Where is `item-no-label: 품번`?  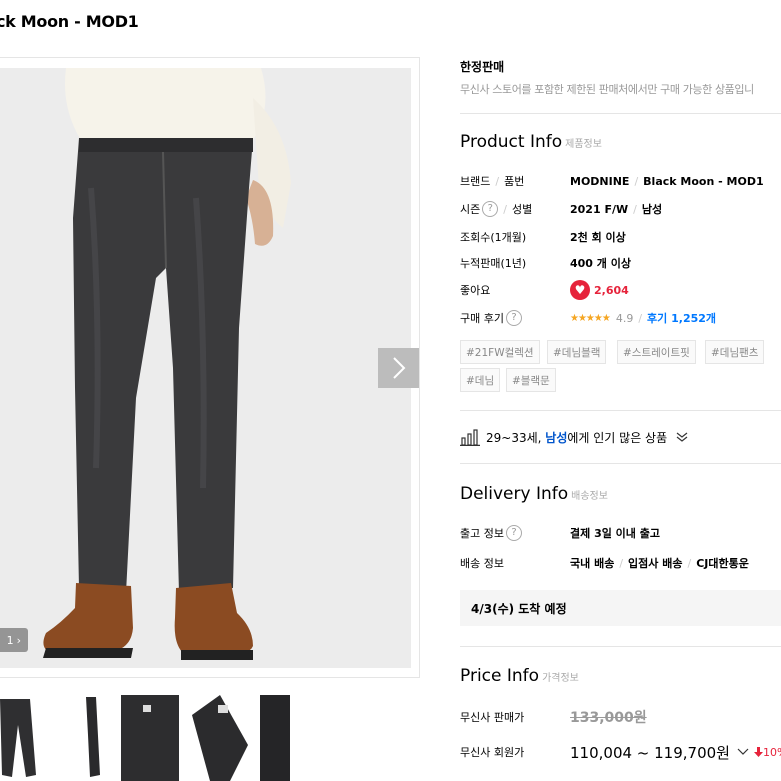
item-no-label: 품번 is located at coordinates (514, 181).